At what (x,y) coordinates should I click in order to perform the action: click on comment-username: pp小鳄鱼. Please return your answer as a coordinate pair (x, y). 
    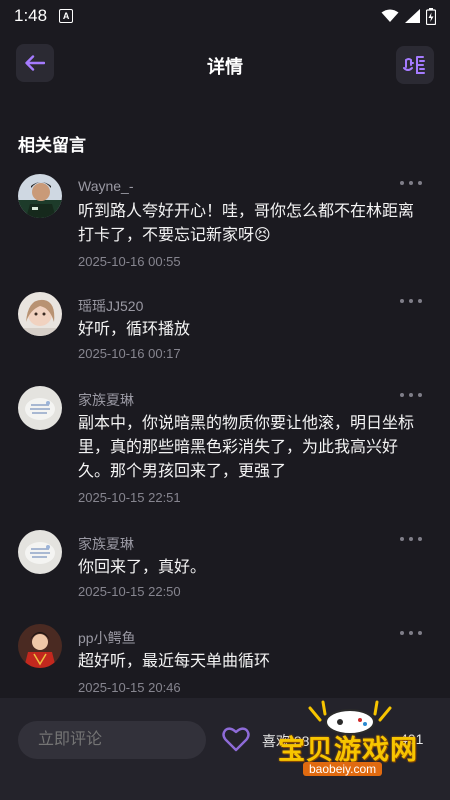
    Looking at the image, I should click on (107, 638).